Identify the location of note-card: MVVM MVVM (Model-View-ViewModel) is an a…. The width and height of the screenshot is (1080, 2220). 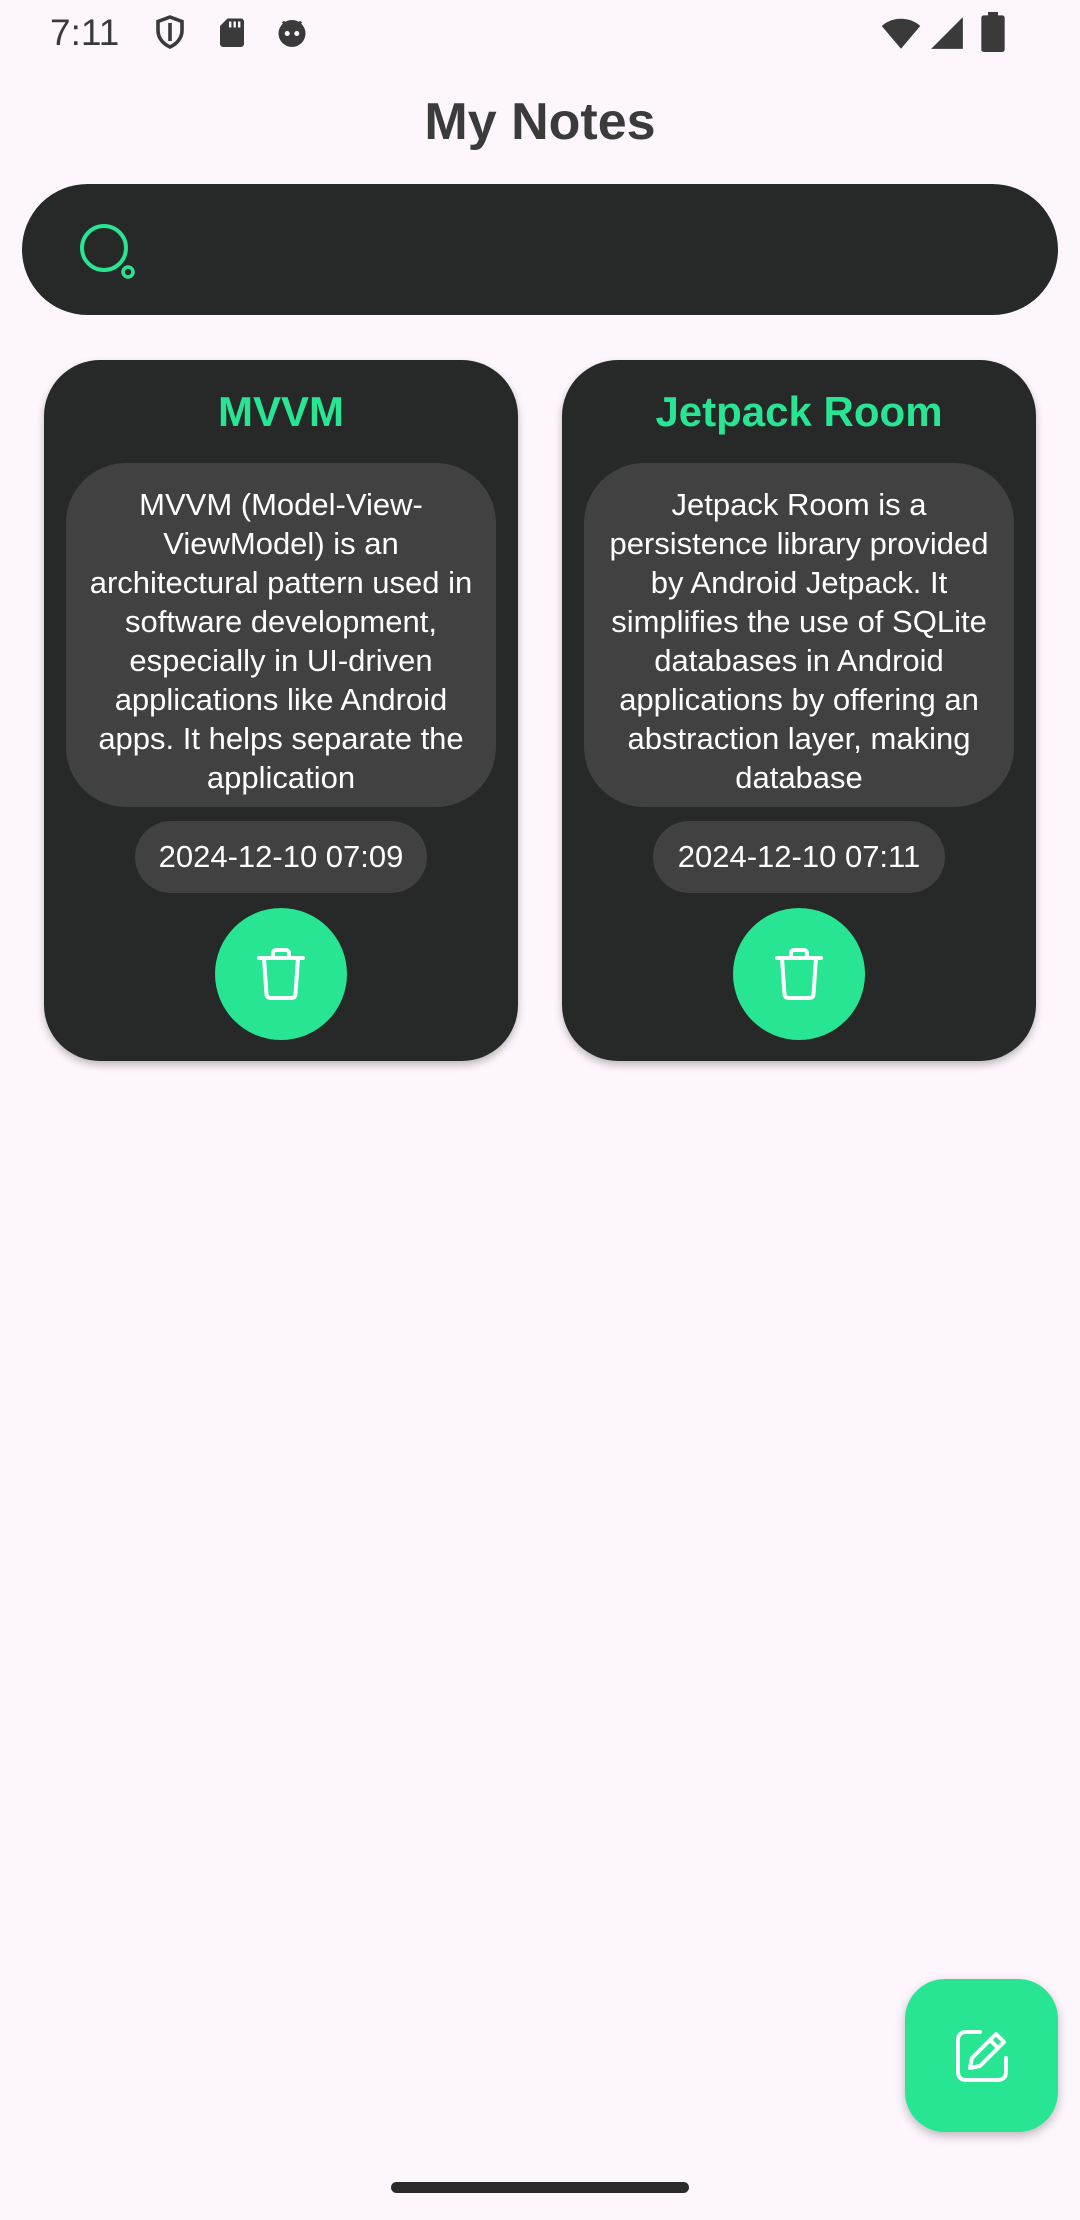
(281, 710).